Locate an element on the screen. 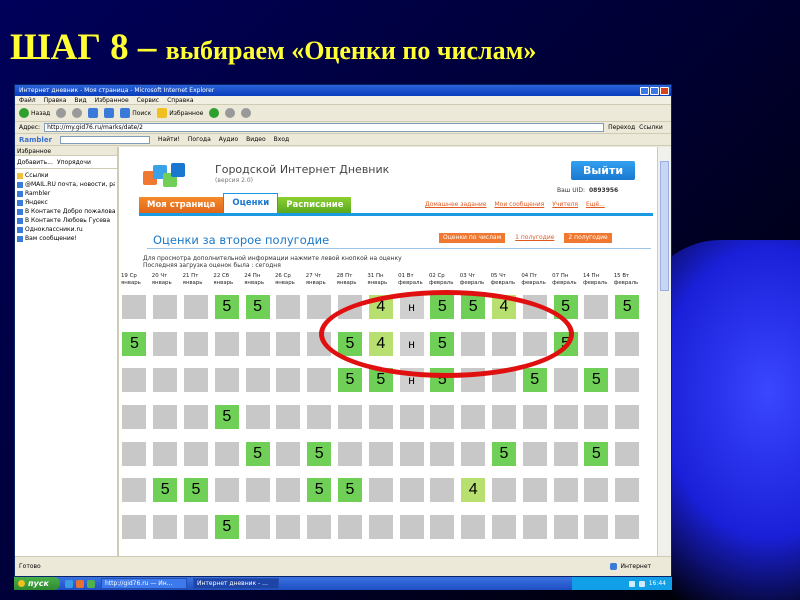 Image resolution: width=800 pixels, height=600 pixels. date-day: 24 Пн is located at coordinates (252, 276).